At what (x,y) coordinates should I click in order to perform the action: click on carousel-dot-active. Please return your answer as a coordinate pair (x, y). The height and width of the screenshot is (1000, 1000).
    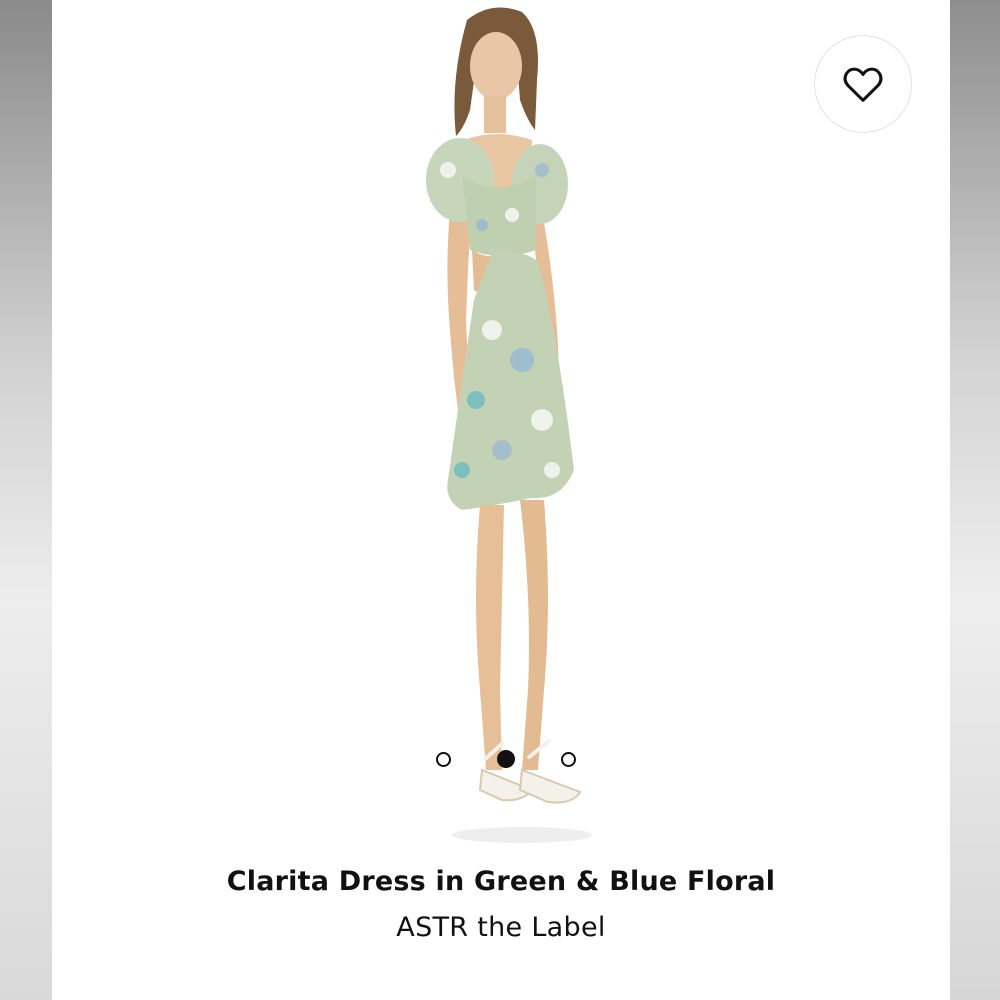
    Looking at the image, I should click on (506, 759).